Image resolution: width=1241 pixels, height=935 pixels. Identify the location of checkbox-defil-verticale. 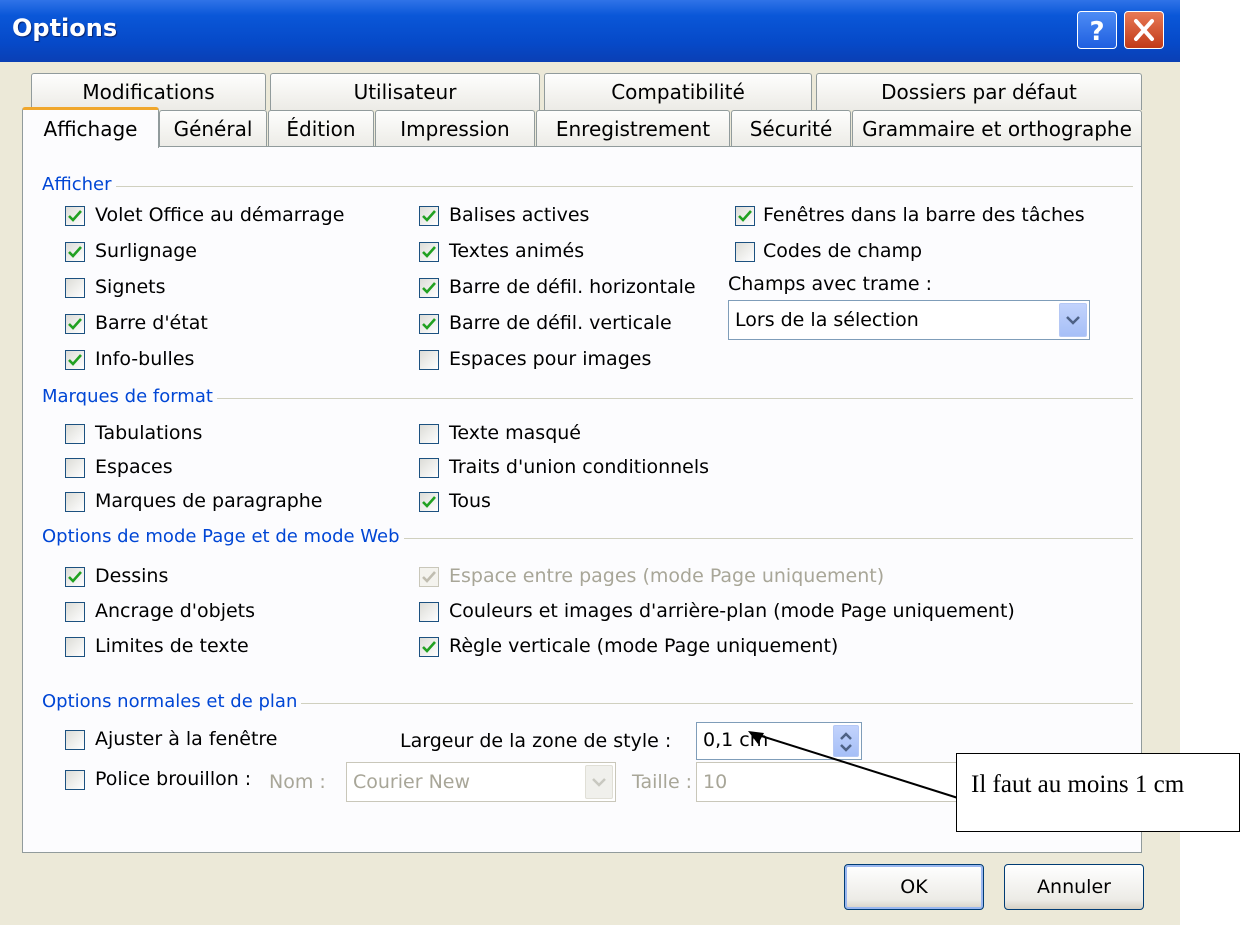
(429, 324).